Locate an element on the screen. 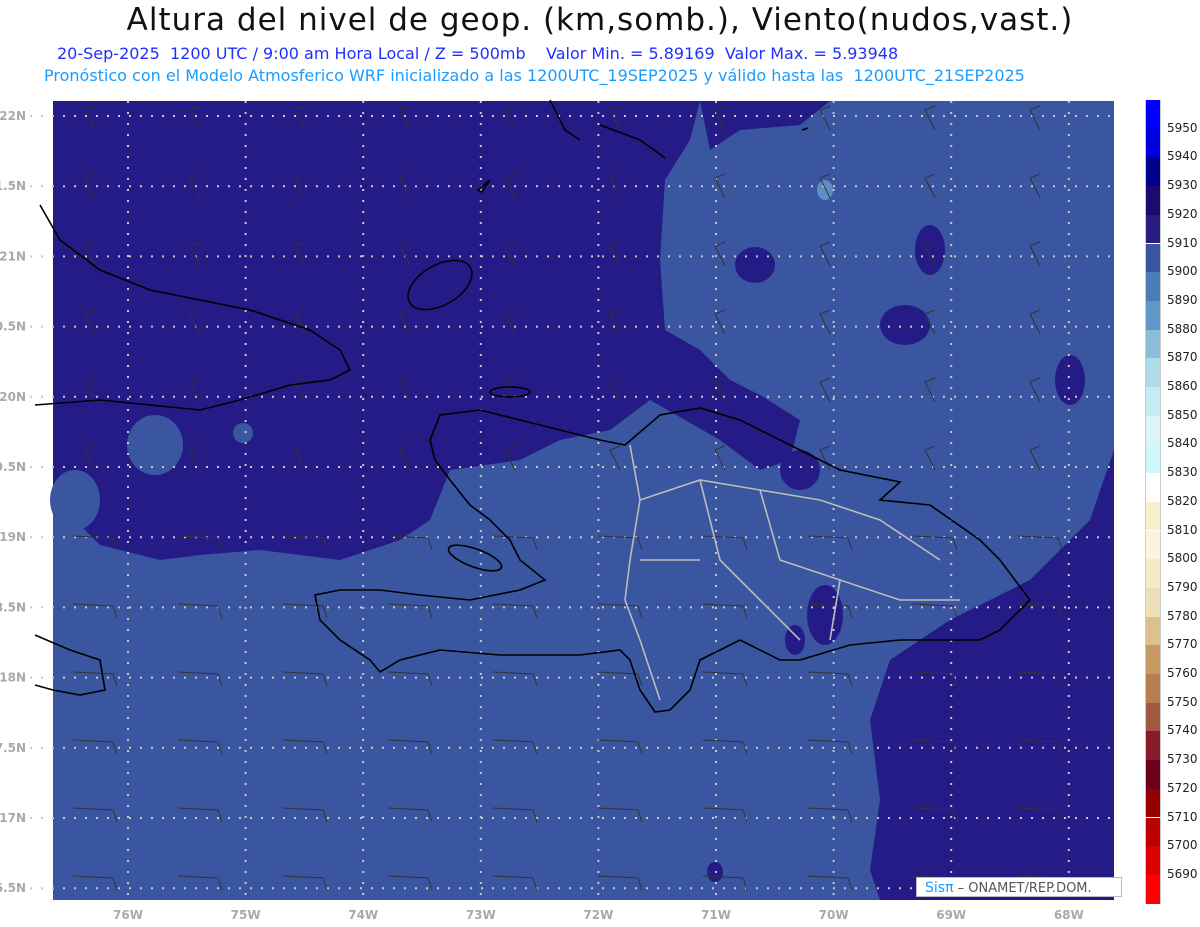 This screenshot has height=927, width=1200. colorbar-label: 5740 is located at coordinates (1182, 730).